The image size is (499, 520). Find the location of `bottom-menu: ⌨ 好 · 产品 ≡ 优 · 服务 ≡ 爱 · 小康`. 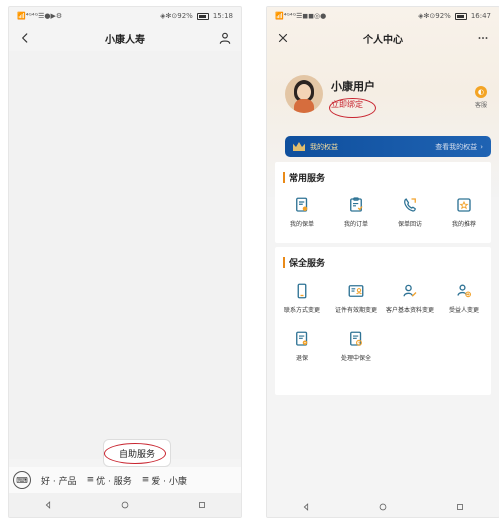

bottom-menu: ⌨ 好 · 产品 ≡ 优 · 服务 ≡ 爱 · 小康 is located at coordinates (125, 480).